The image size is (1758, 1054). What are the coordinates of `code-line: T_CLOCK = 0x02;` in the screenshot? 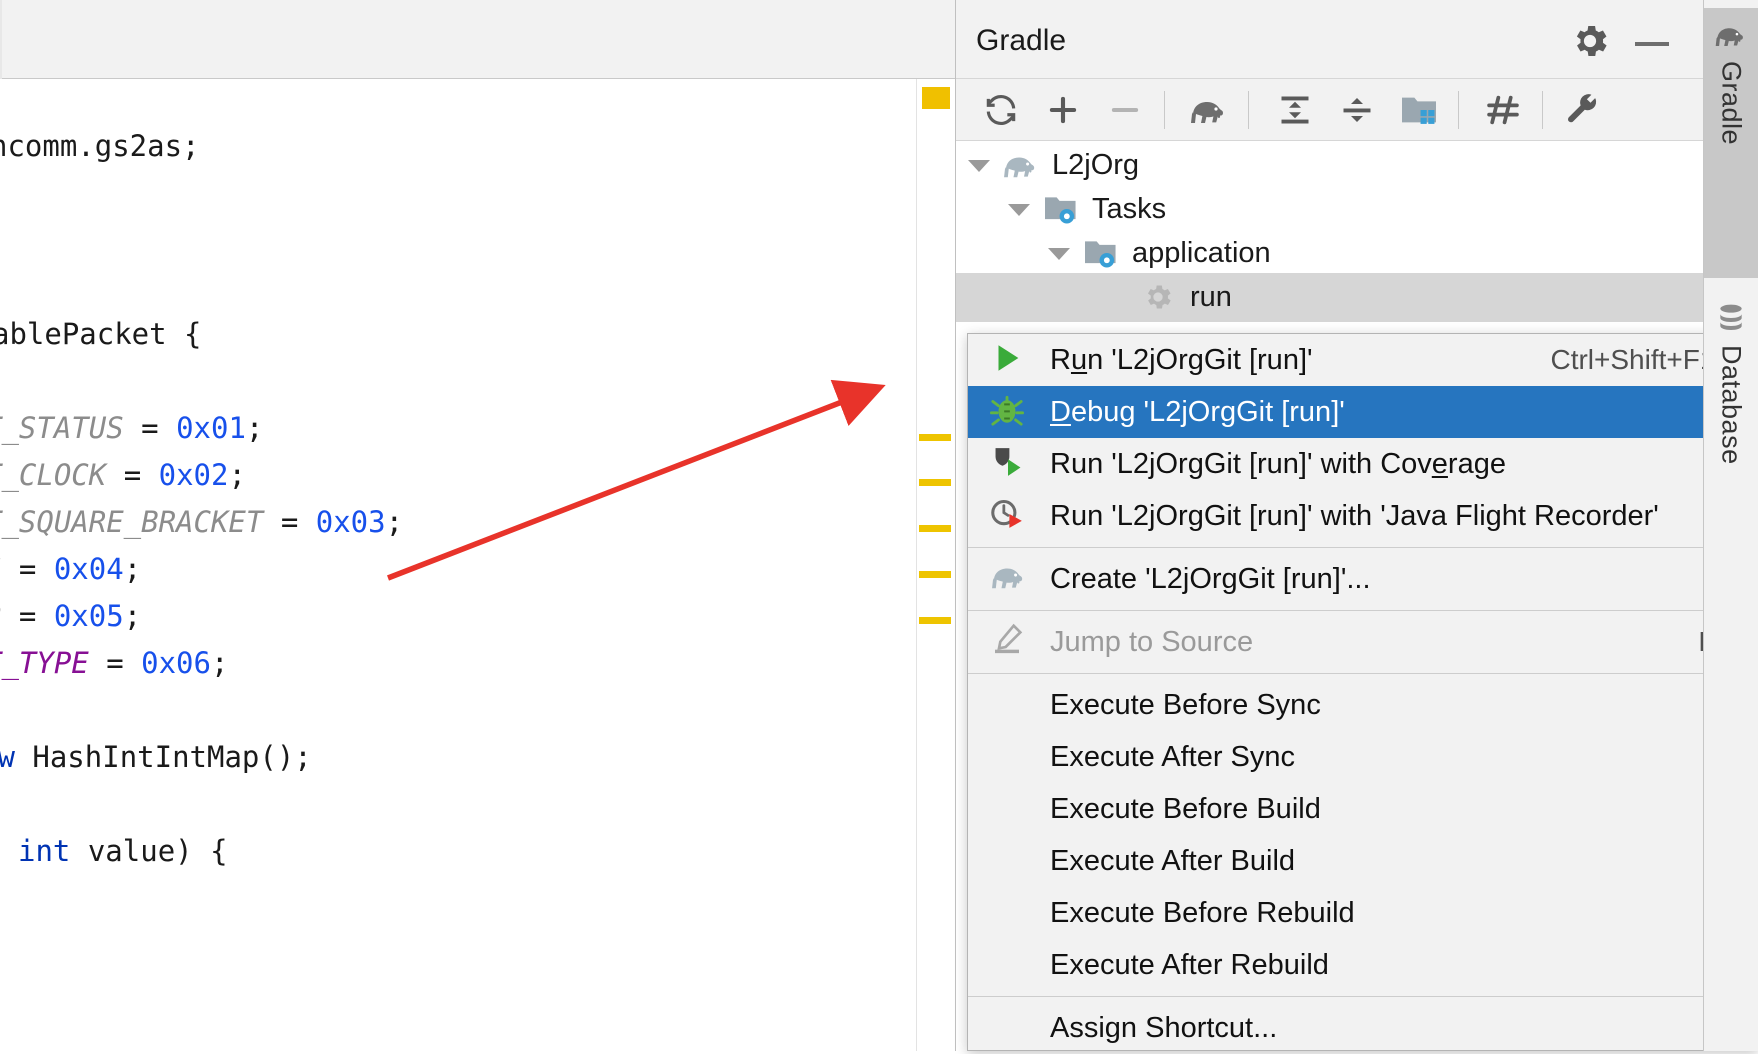 It's located at (123, 475).